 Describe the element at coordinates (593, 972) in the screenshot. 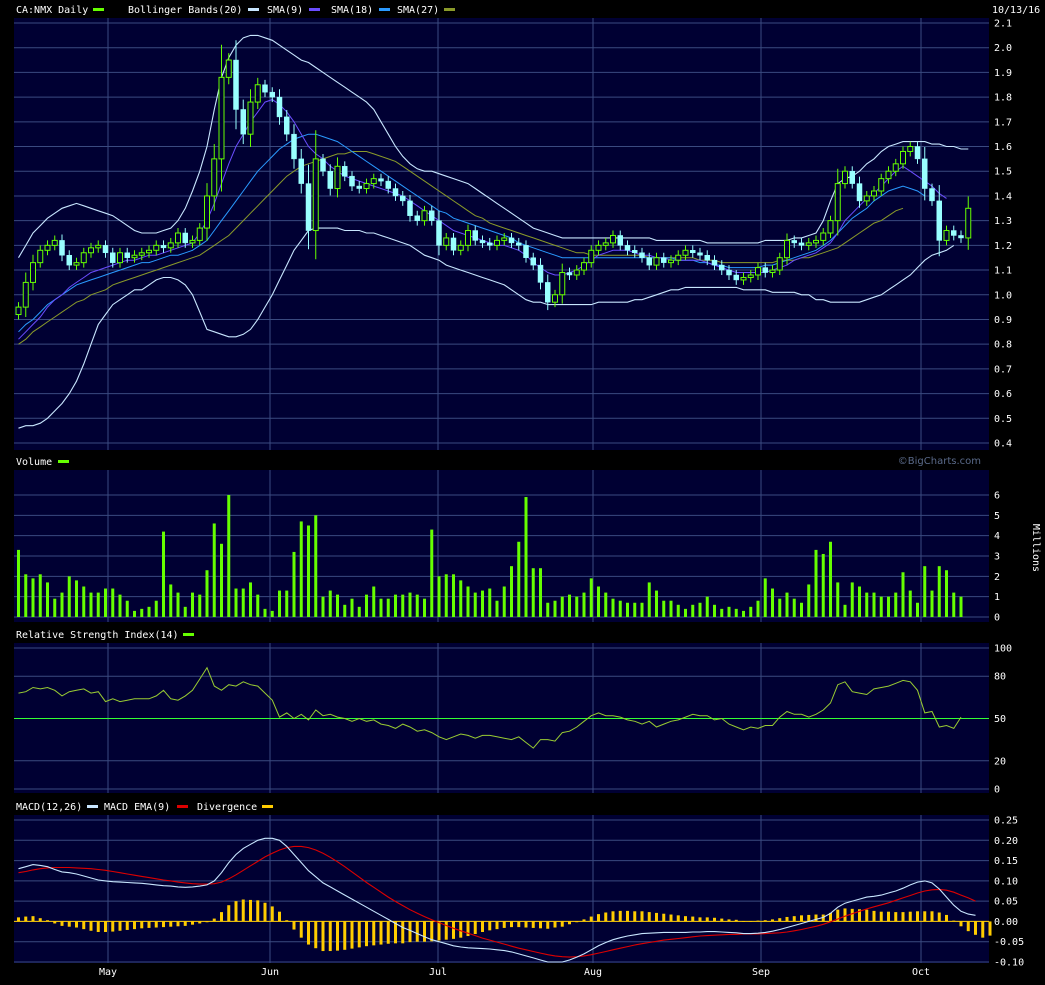

I see `month-label: Aug` at that location.